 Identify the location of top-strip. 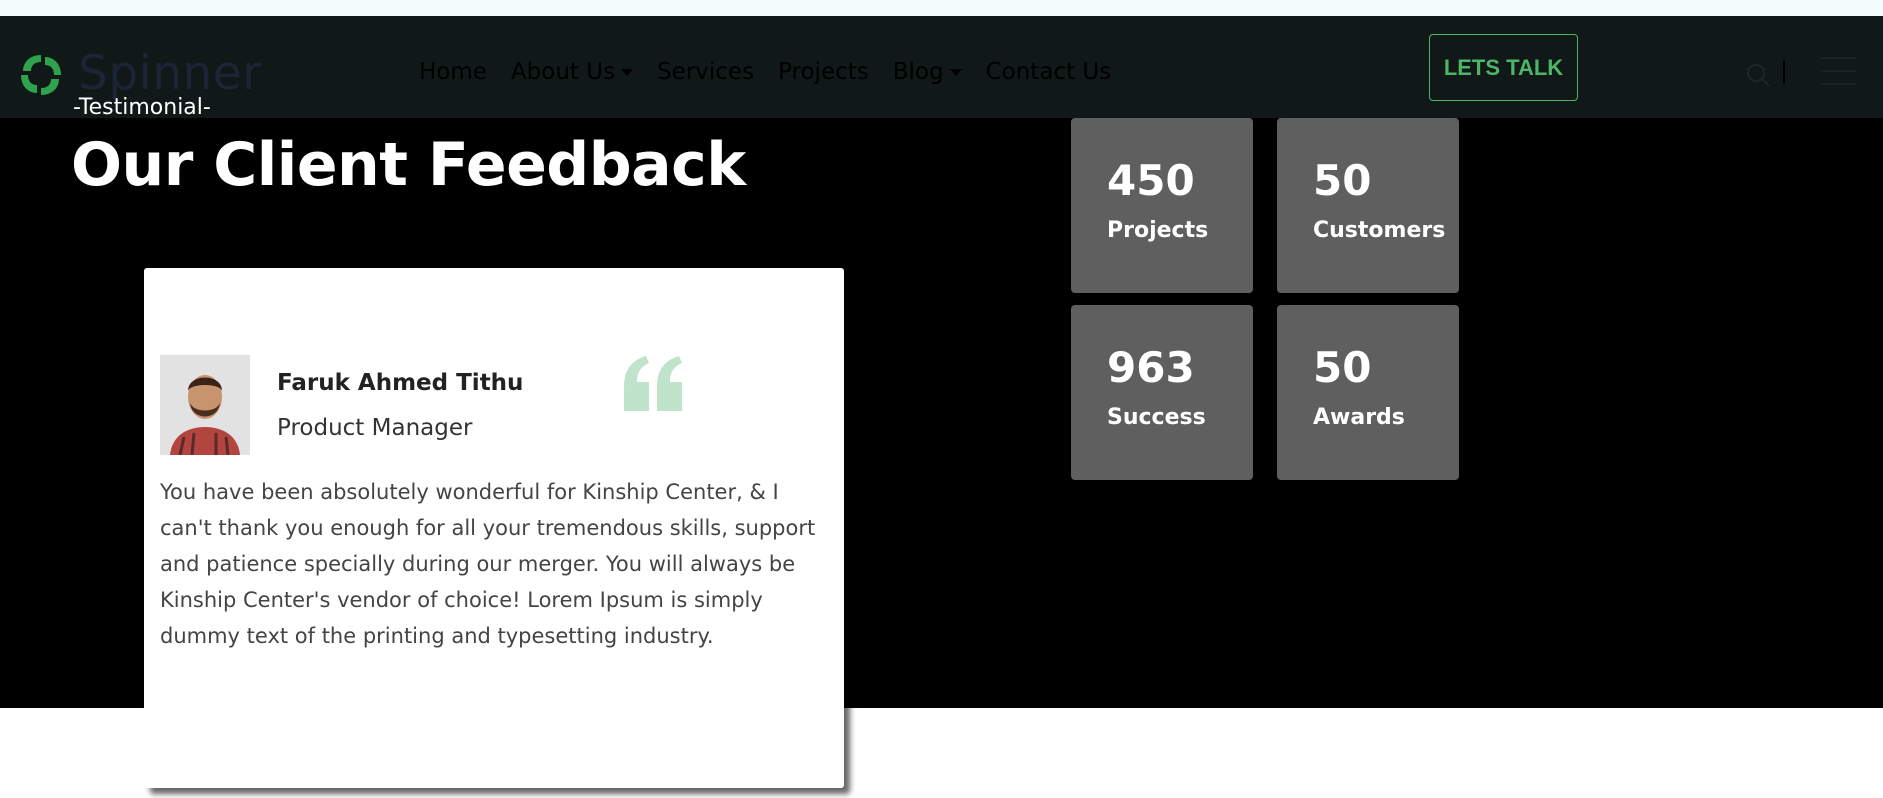
(941, 8).